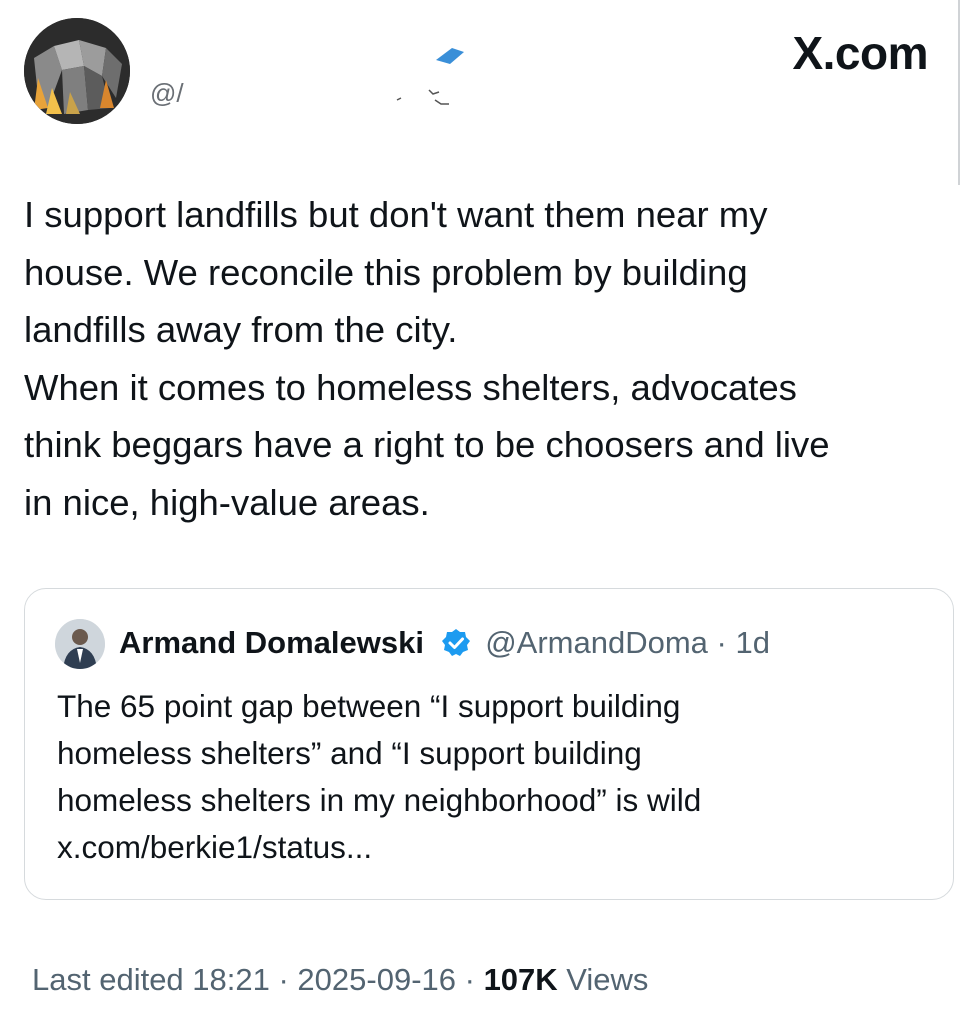 This screenshot has width=964, height=1024. Describe the element at coordinates (271, 642) in the screenshot. I see `quoted-author-name: Armand Domalewski` at that location.